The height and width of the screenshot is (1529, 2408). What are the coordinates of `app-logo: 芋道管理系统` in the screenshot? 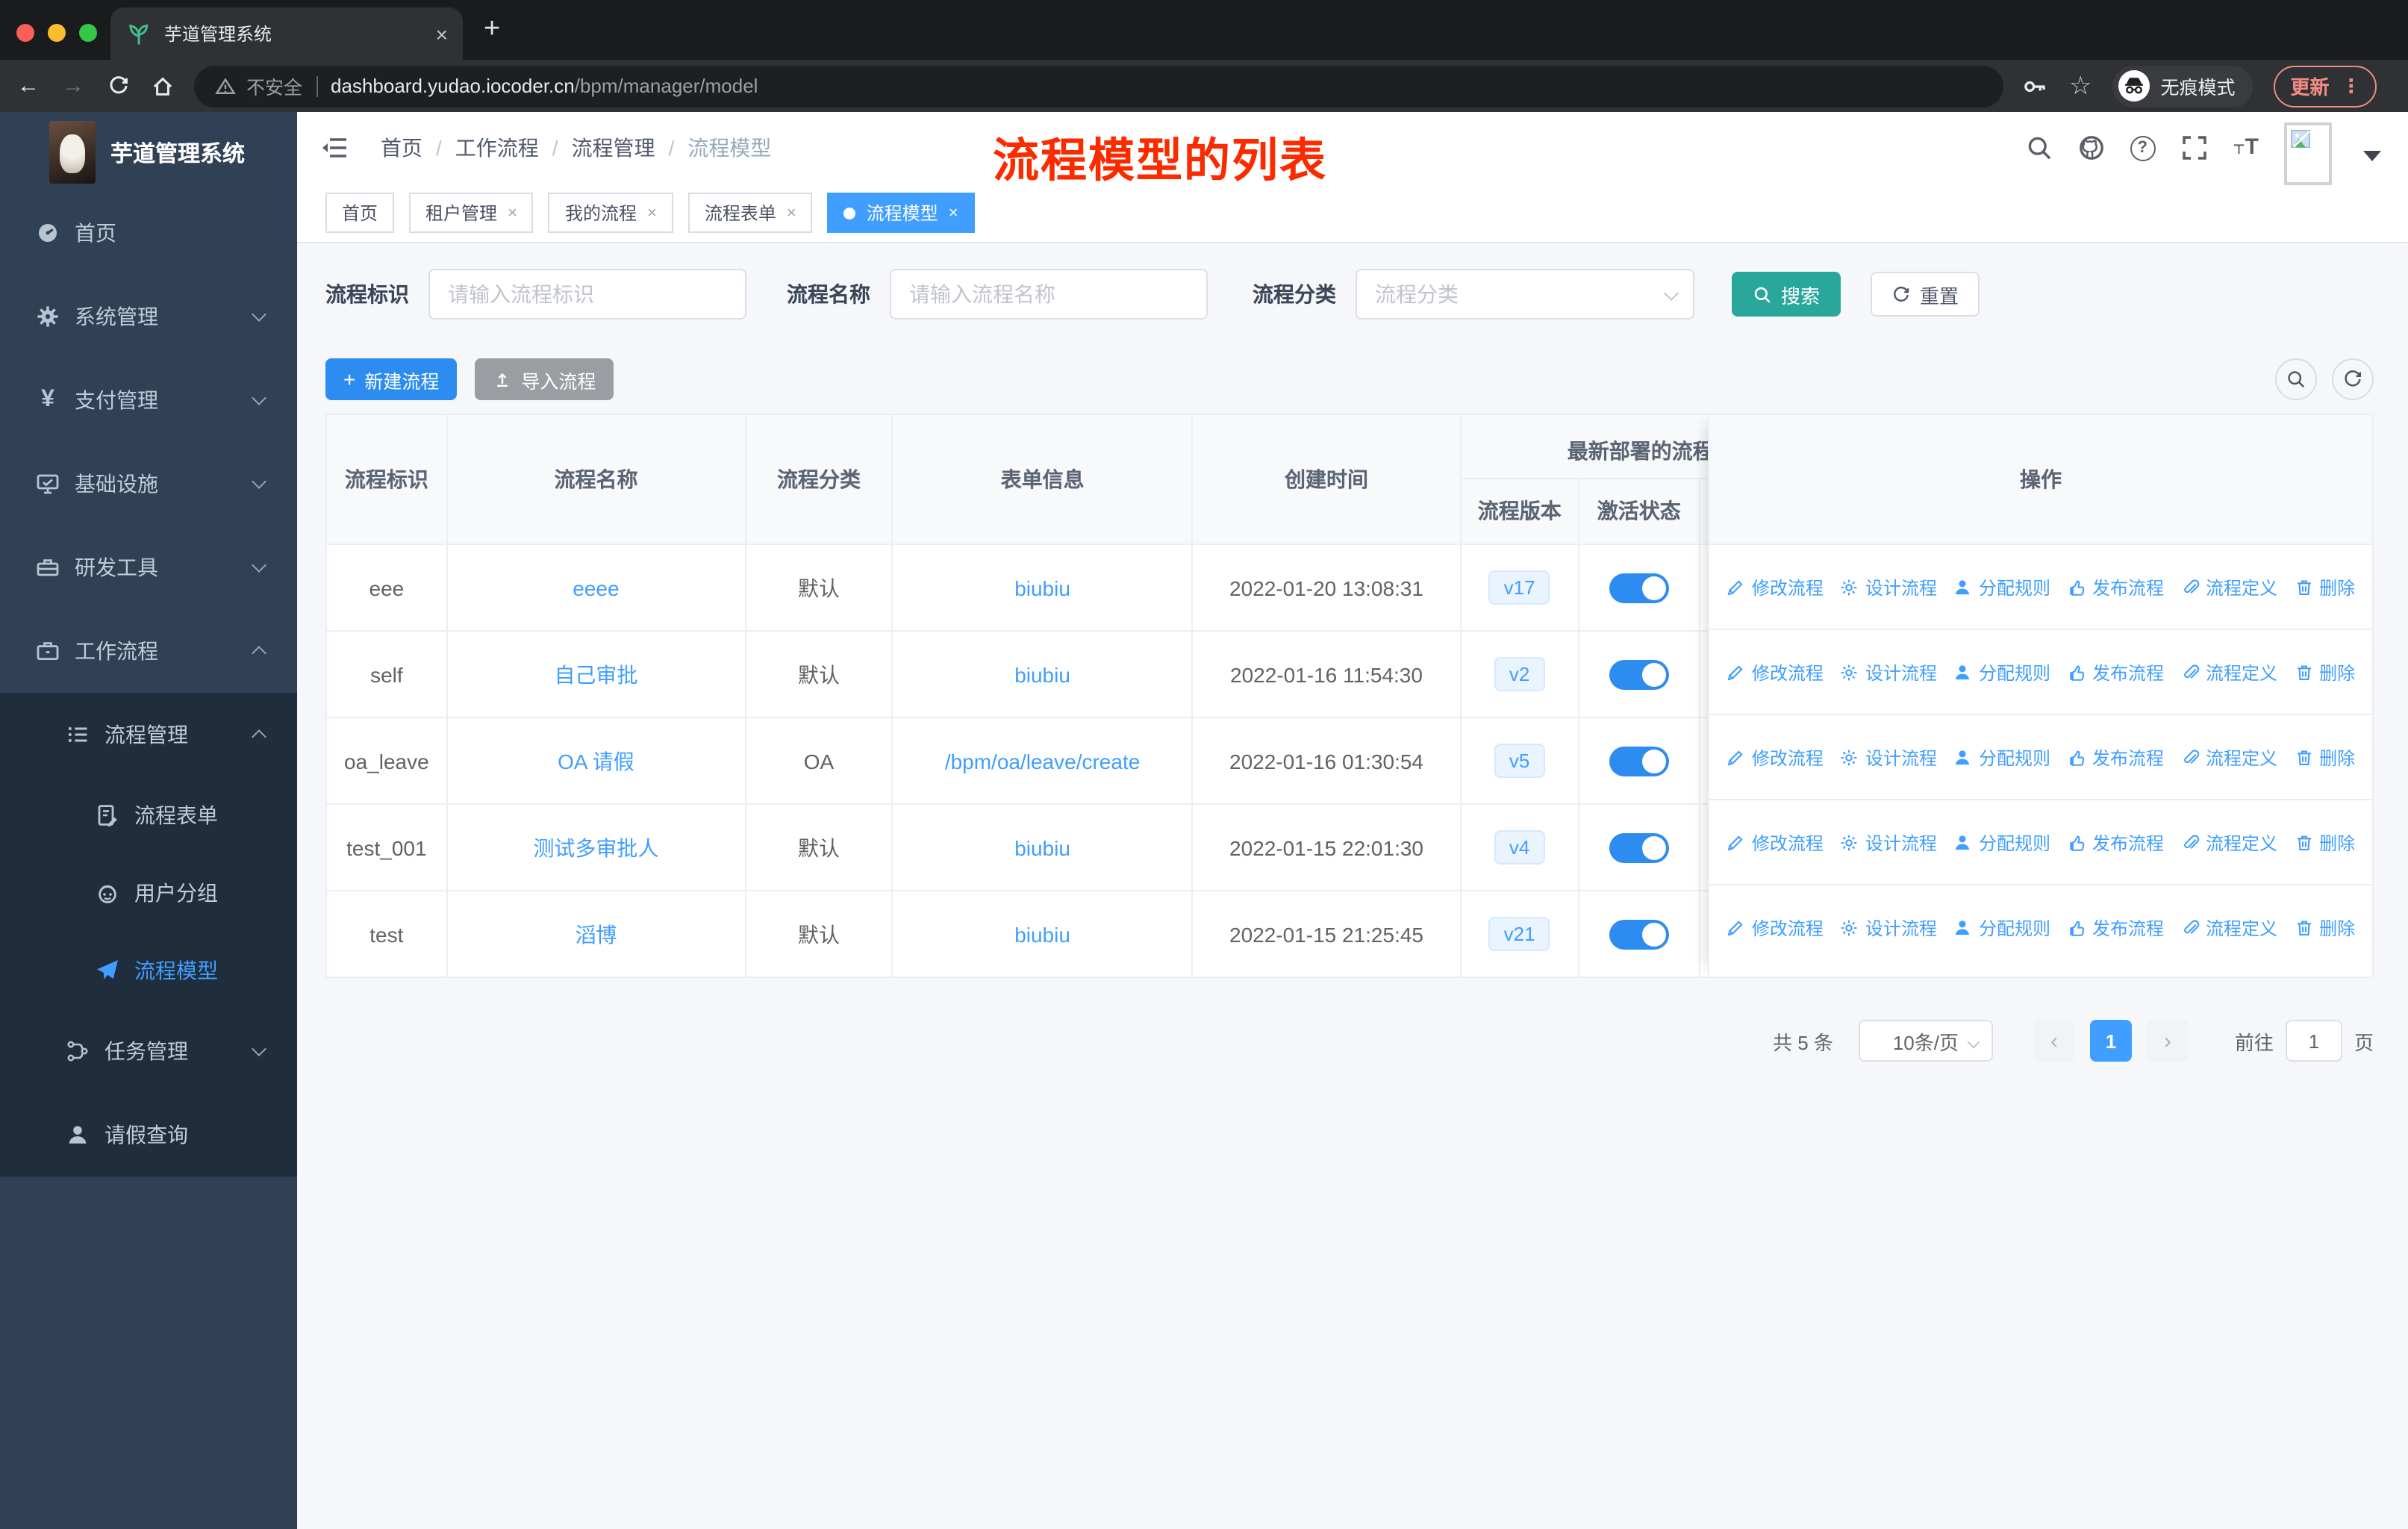 It's located at (148, 148).